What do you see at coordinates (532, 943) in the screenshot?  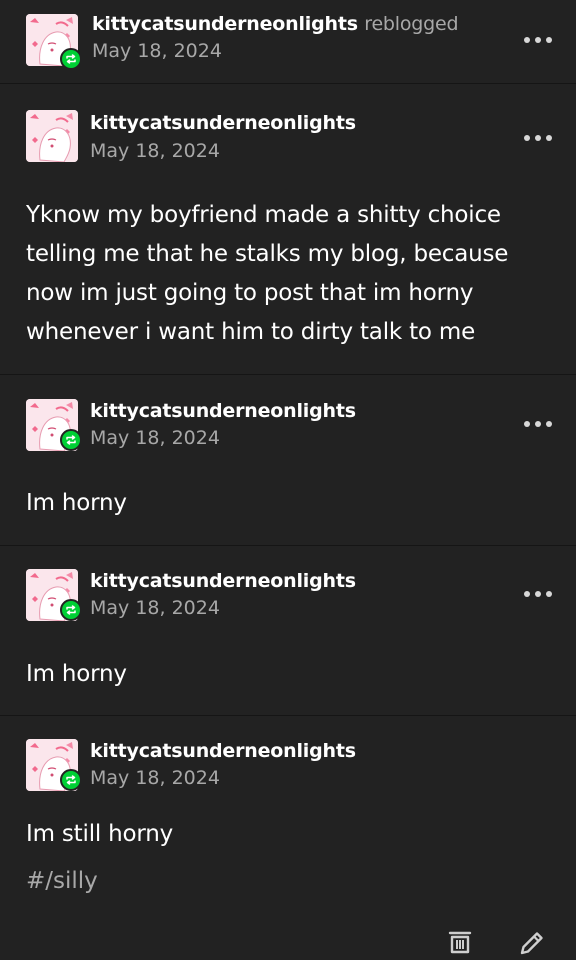 I see `pencil-icon` at bounding box center [532, 943].